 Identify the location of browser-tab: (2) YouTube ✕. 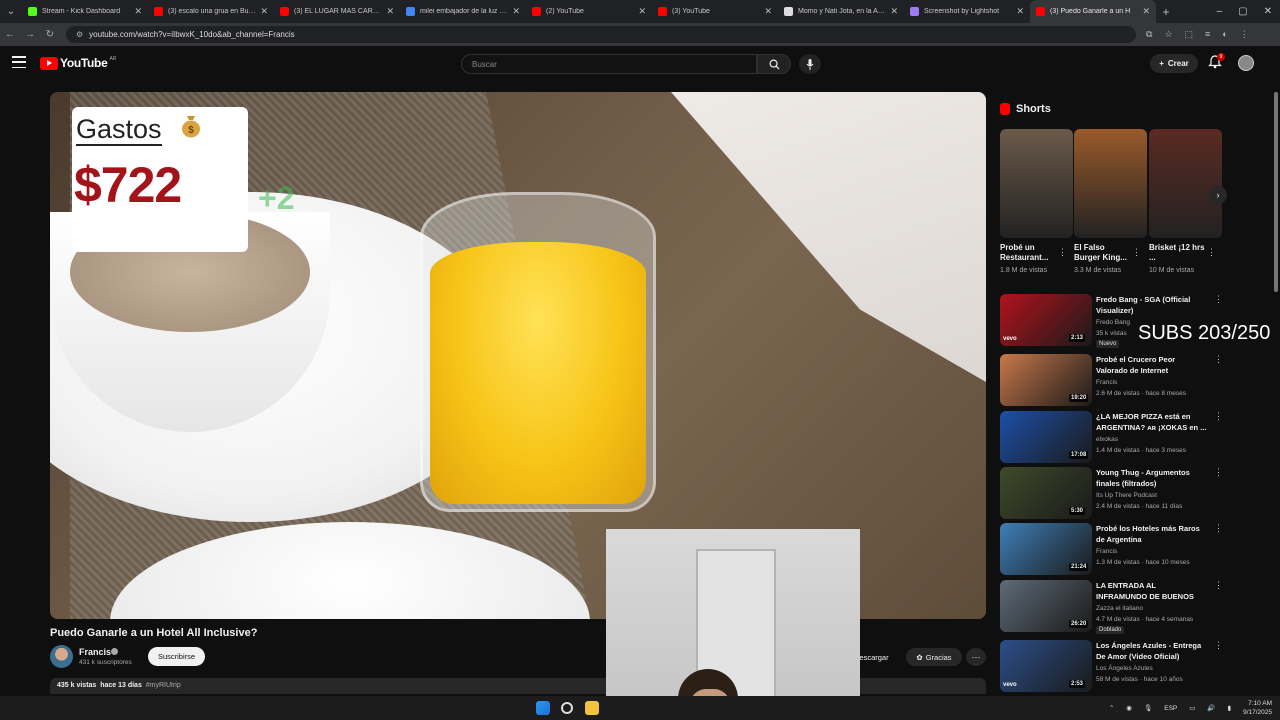
(589, 11).